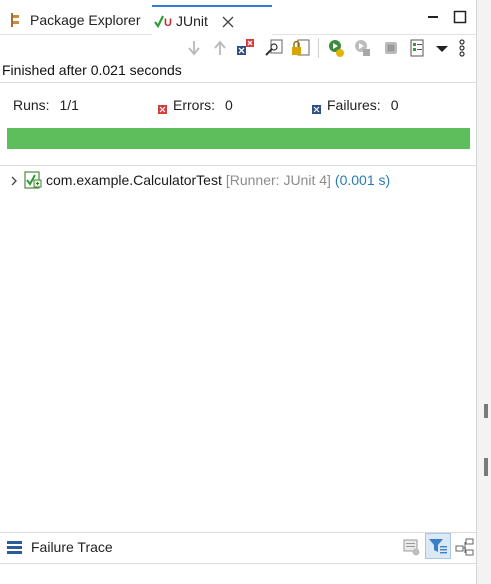 Image resolution: width=491 pixels, height=584 pixels. What do you see at coordinates (394, 105) in the screenshot?
I see `failures-value: 0` at bounding box center [394, 105].